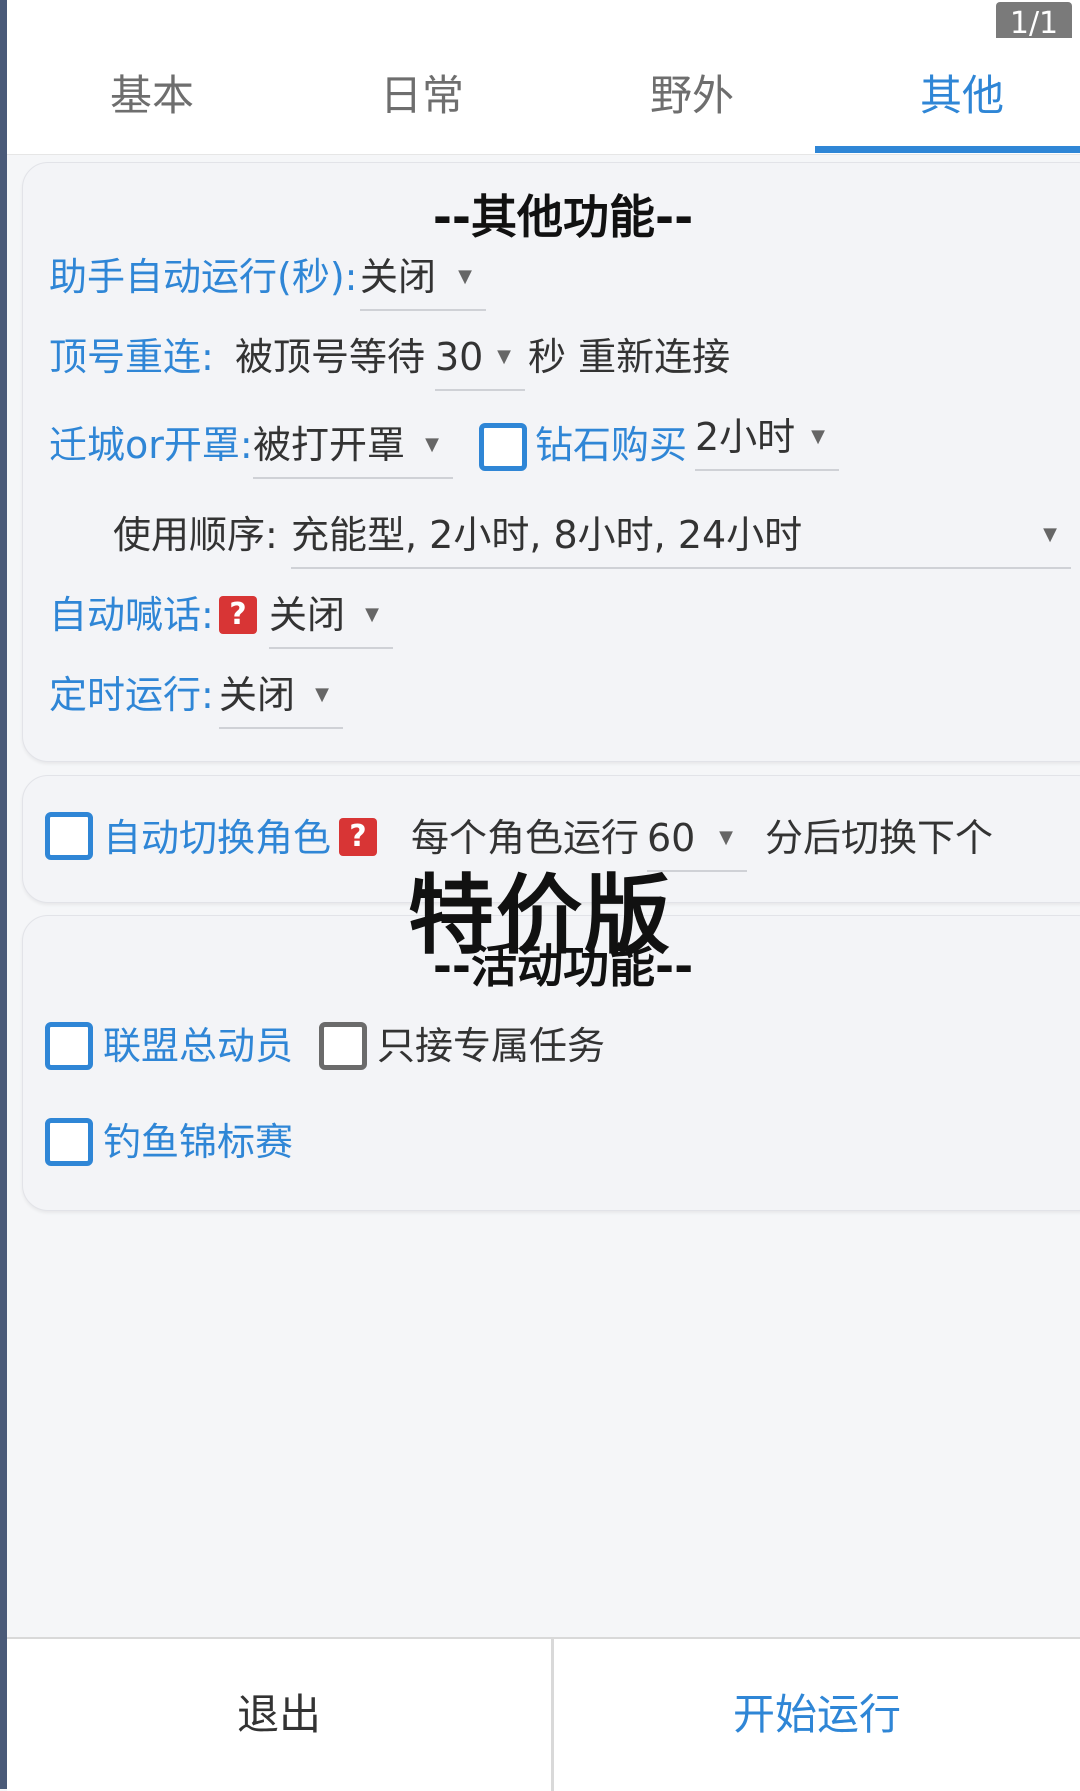 The width and height of the screenshot is (1080, 1791). I want to click on bottom-action-bar: 退出 开始运行, so click(543, 1714).